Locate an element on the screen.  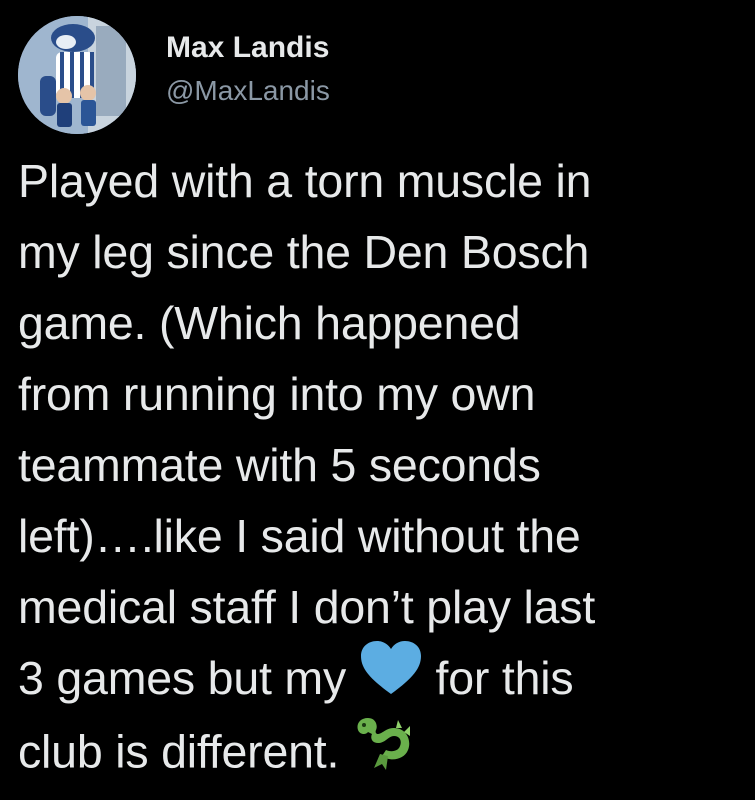
tweet-line: game. (Which happened is located at coordinates (269, 323).